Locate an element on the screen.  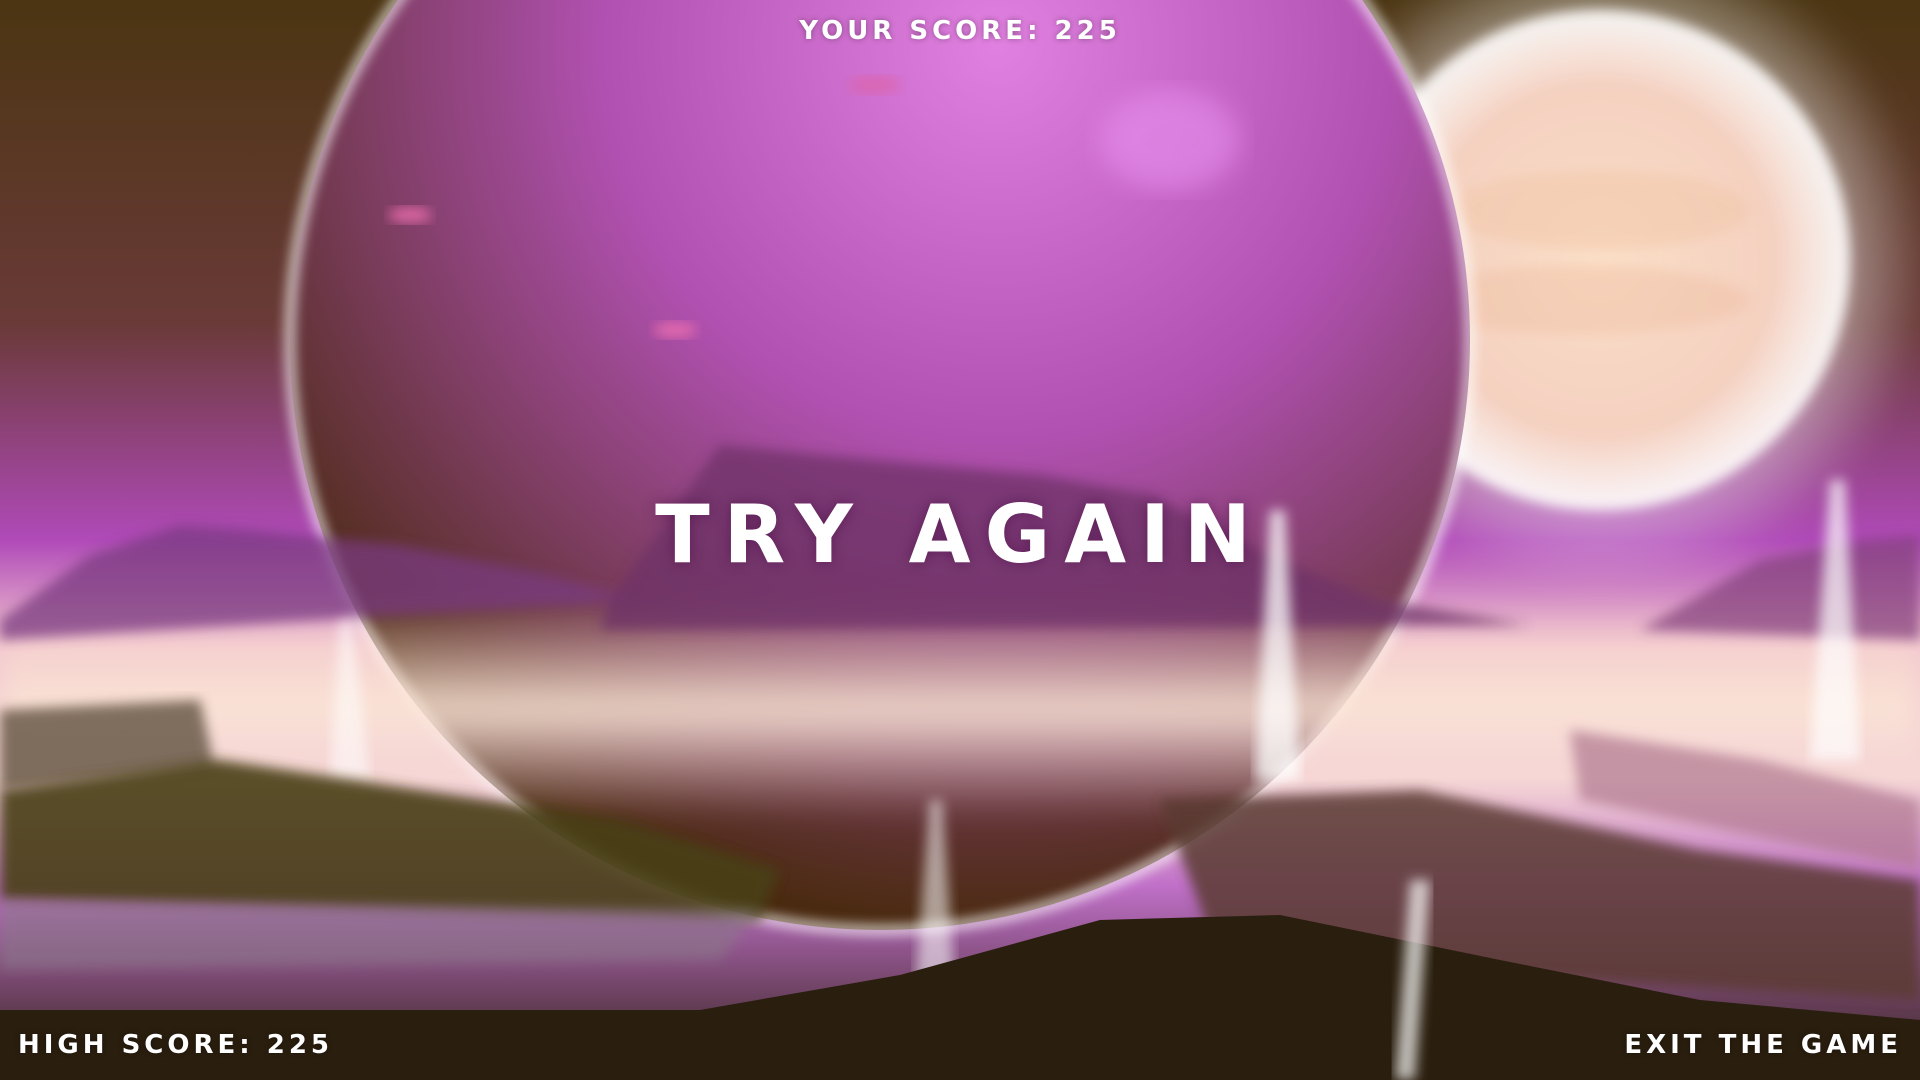
your-score-display: YOUR SCORE: 225 is located at coordinates (960, 31).